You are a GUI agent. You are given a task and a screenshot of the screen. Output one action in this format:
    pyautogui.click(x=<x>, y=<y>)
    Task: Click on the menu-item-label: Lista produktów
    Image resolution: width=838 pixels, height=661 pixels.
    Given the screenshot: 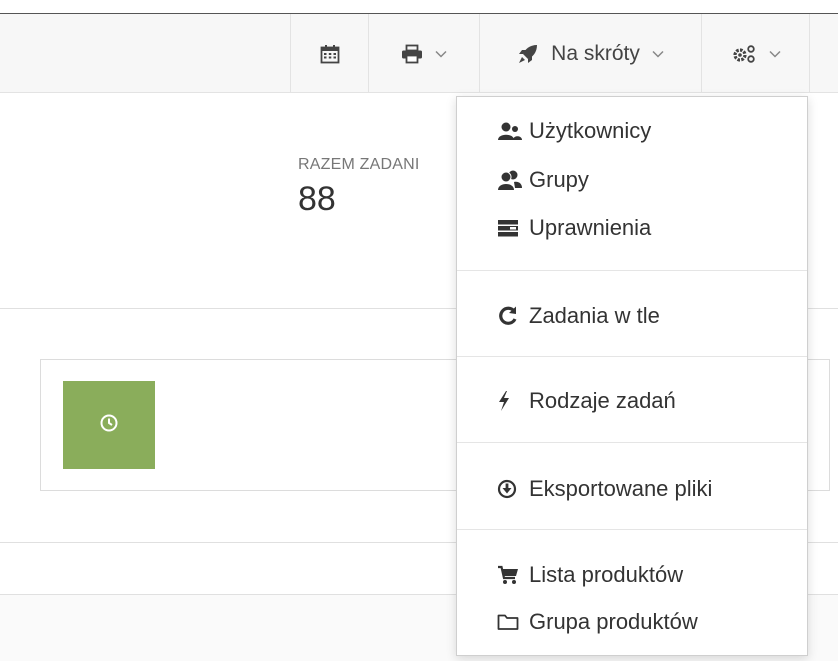 What is the action you would take?
    pyautogui.click(x=606, y=574)
    